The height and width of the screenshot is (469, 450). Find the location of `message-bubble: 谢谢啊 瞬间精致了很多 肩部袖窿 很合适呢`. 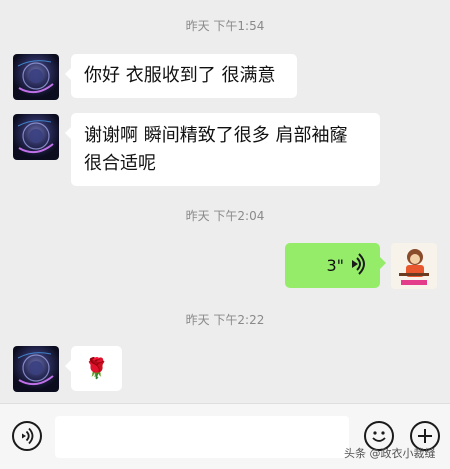

message-bubble: 谢谢啊 瞬间精致了很多 肩部袖窿 很合适呢 is located at coordinates (222, 149).